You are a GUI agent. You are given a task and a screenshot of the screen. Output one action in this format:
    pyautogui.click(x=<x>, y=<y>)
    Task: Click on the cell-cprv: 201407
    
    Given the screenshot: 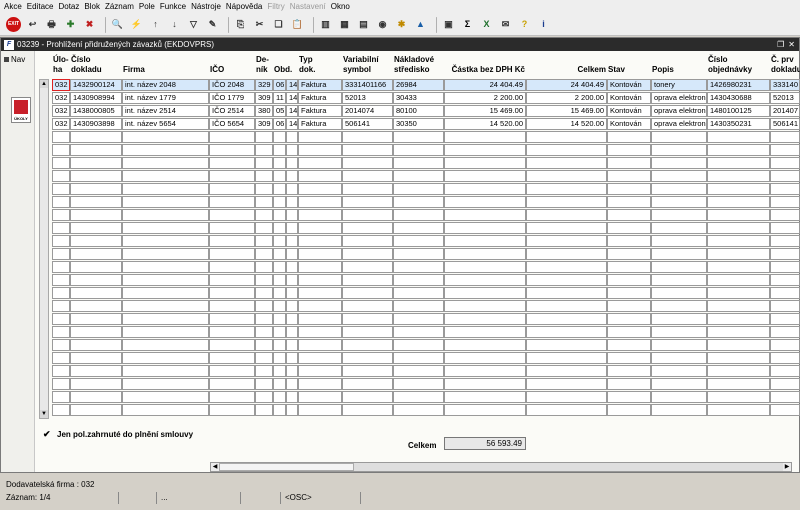 What is the action you would take?
    pyautogui.click(x=785, y=111)
    